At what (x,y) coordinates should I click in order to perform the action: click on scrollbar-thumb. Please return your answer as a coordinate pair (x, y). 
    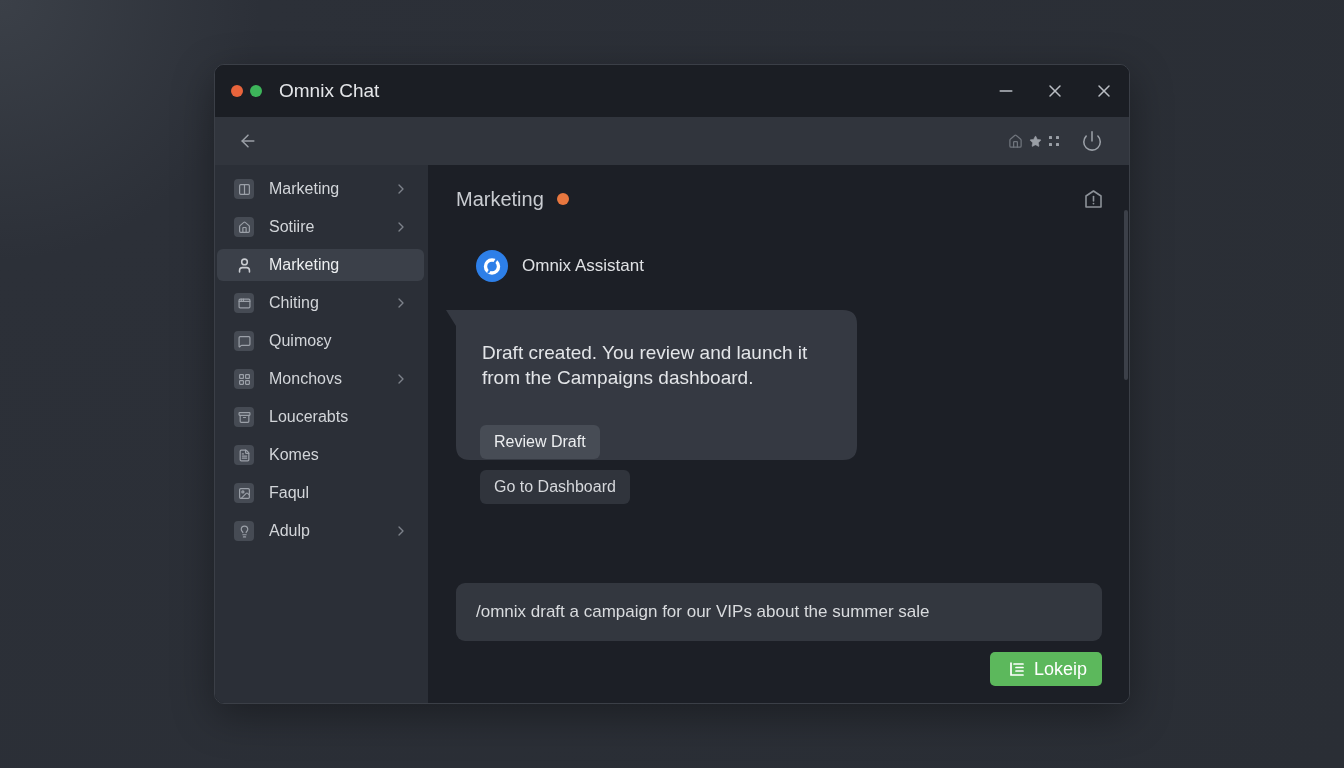
    Looking at the image, I should click on (1126, 295).